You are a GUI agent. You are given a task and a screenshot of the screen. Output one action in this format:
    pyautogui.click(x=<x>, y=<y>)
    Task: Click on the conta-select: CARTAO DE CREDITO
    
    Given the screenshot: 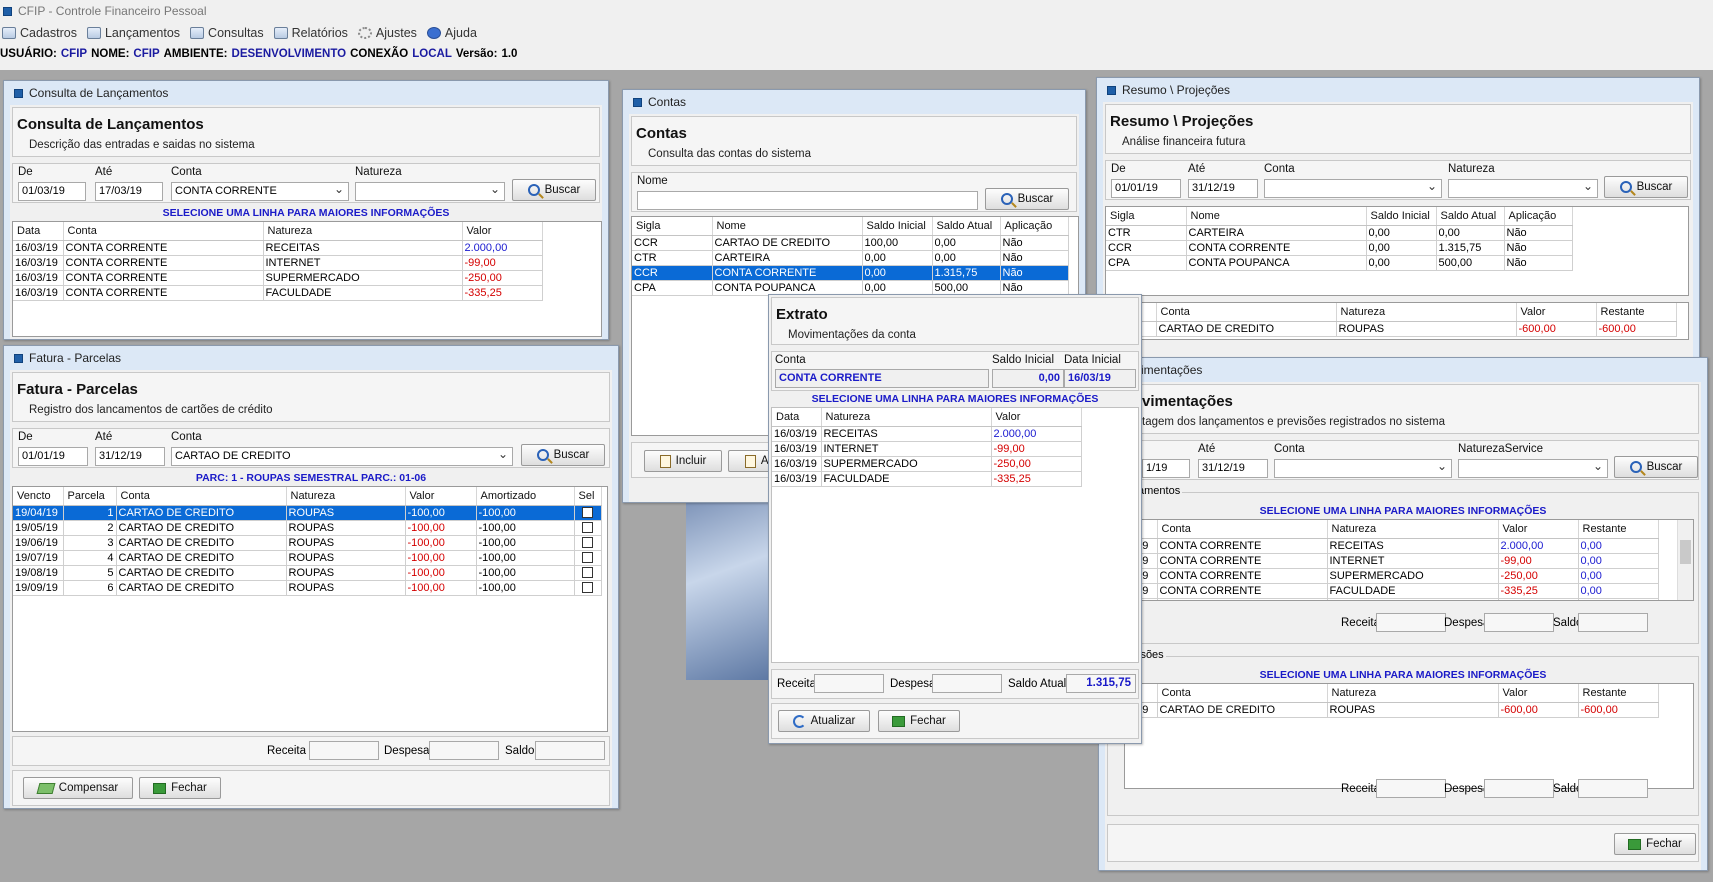 What is the action you would take?
    pyautogui.click(x=342, y=456)
    